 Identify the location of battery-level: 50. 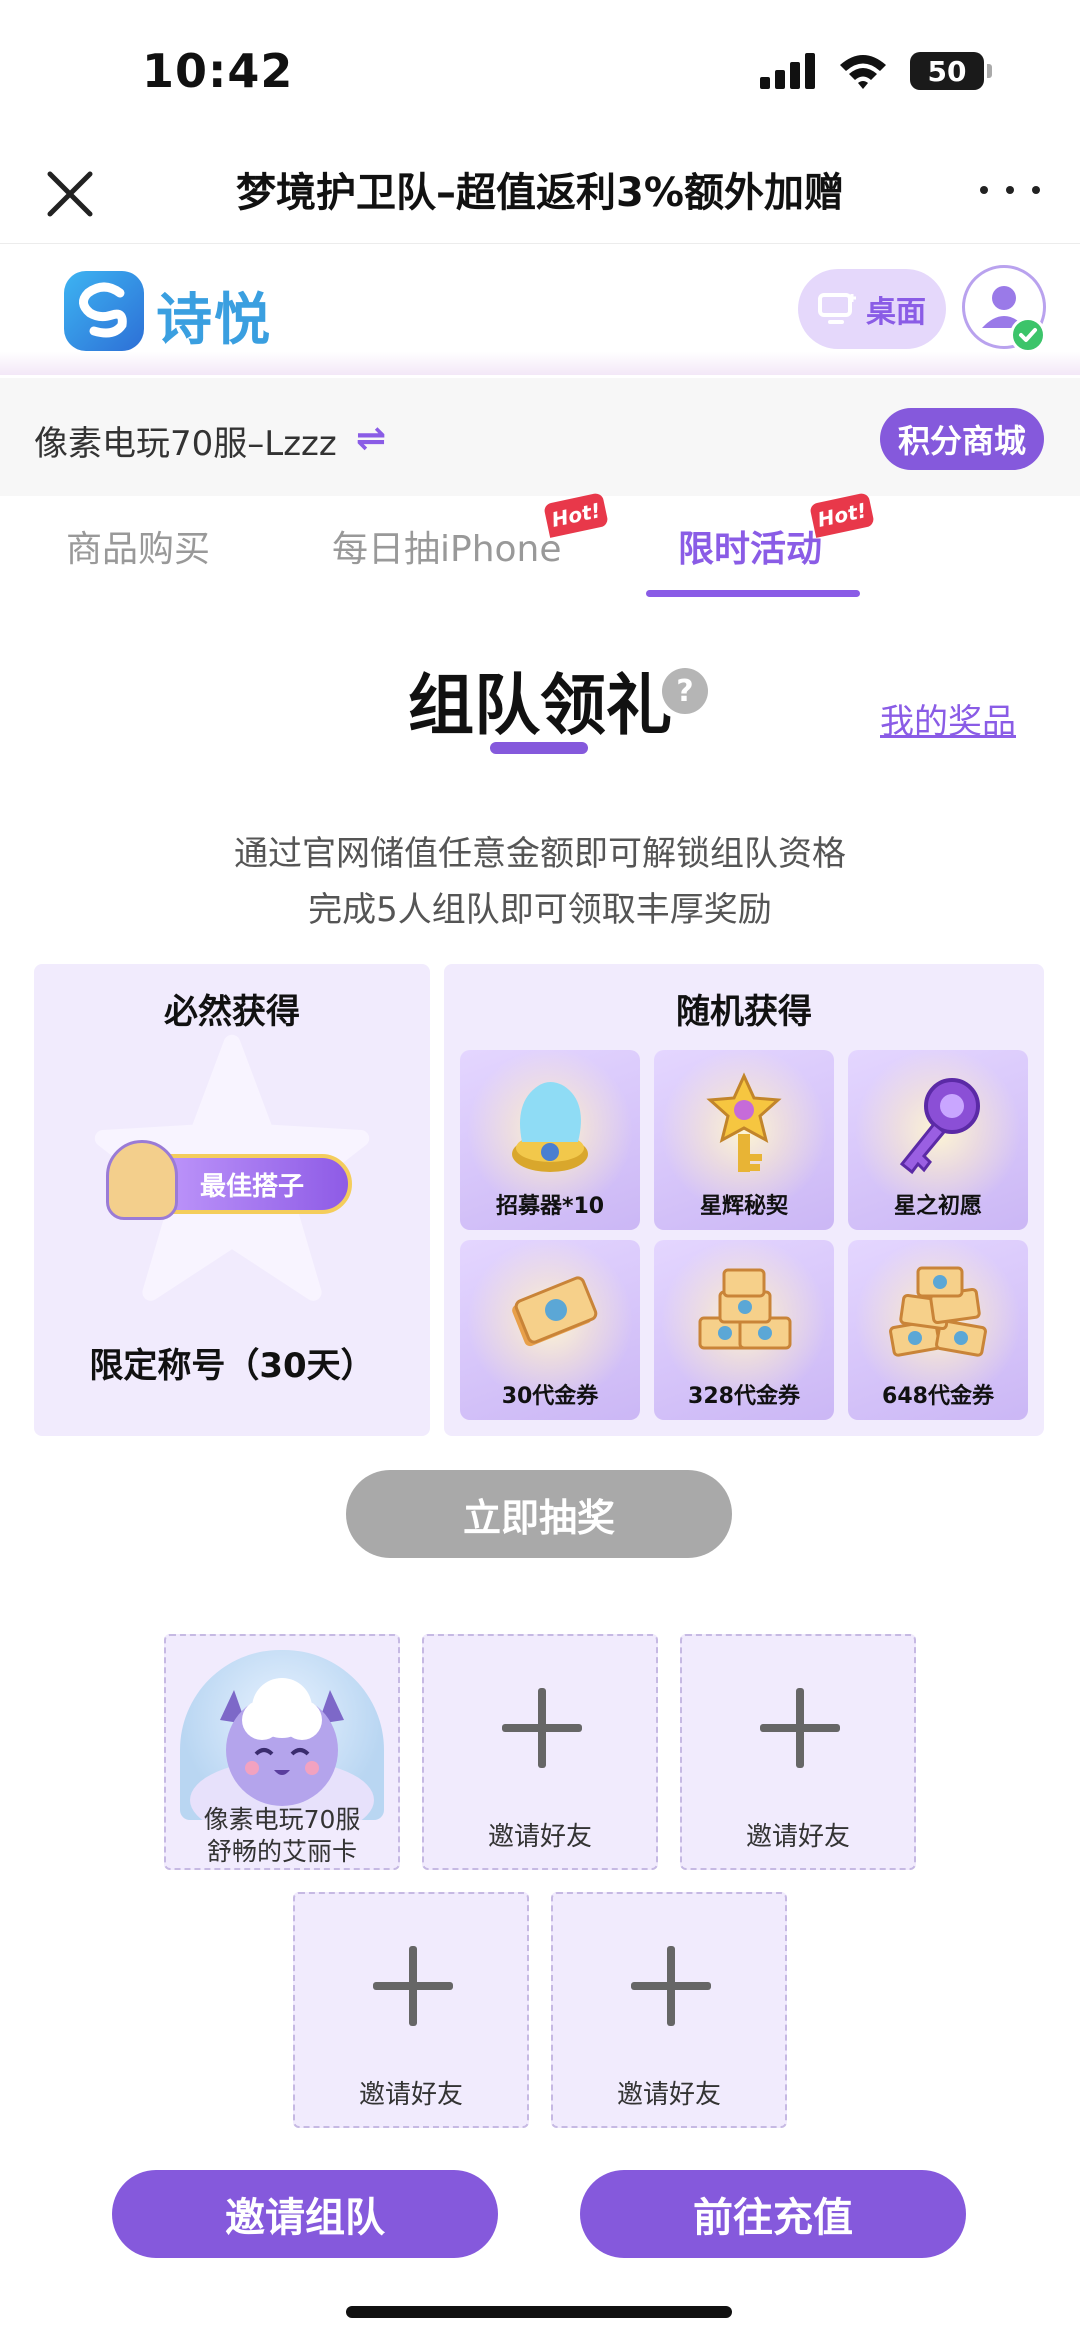
(947, 71).